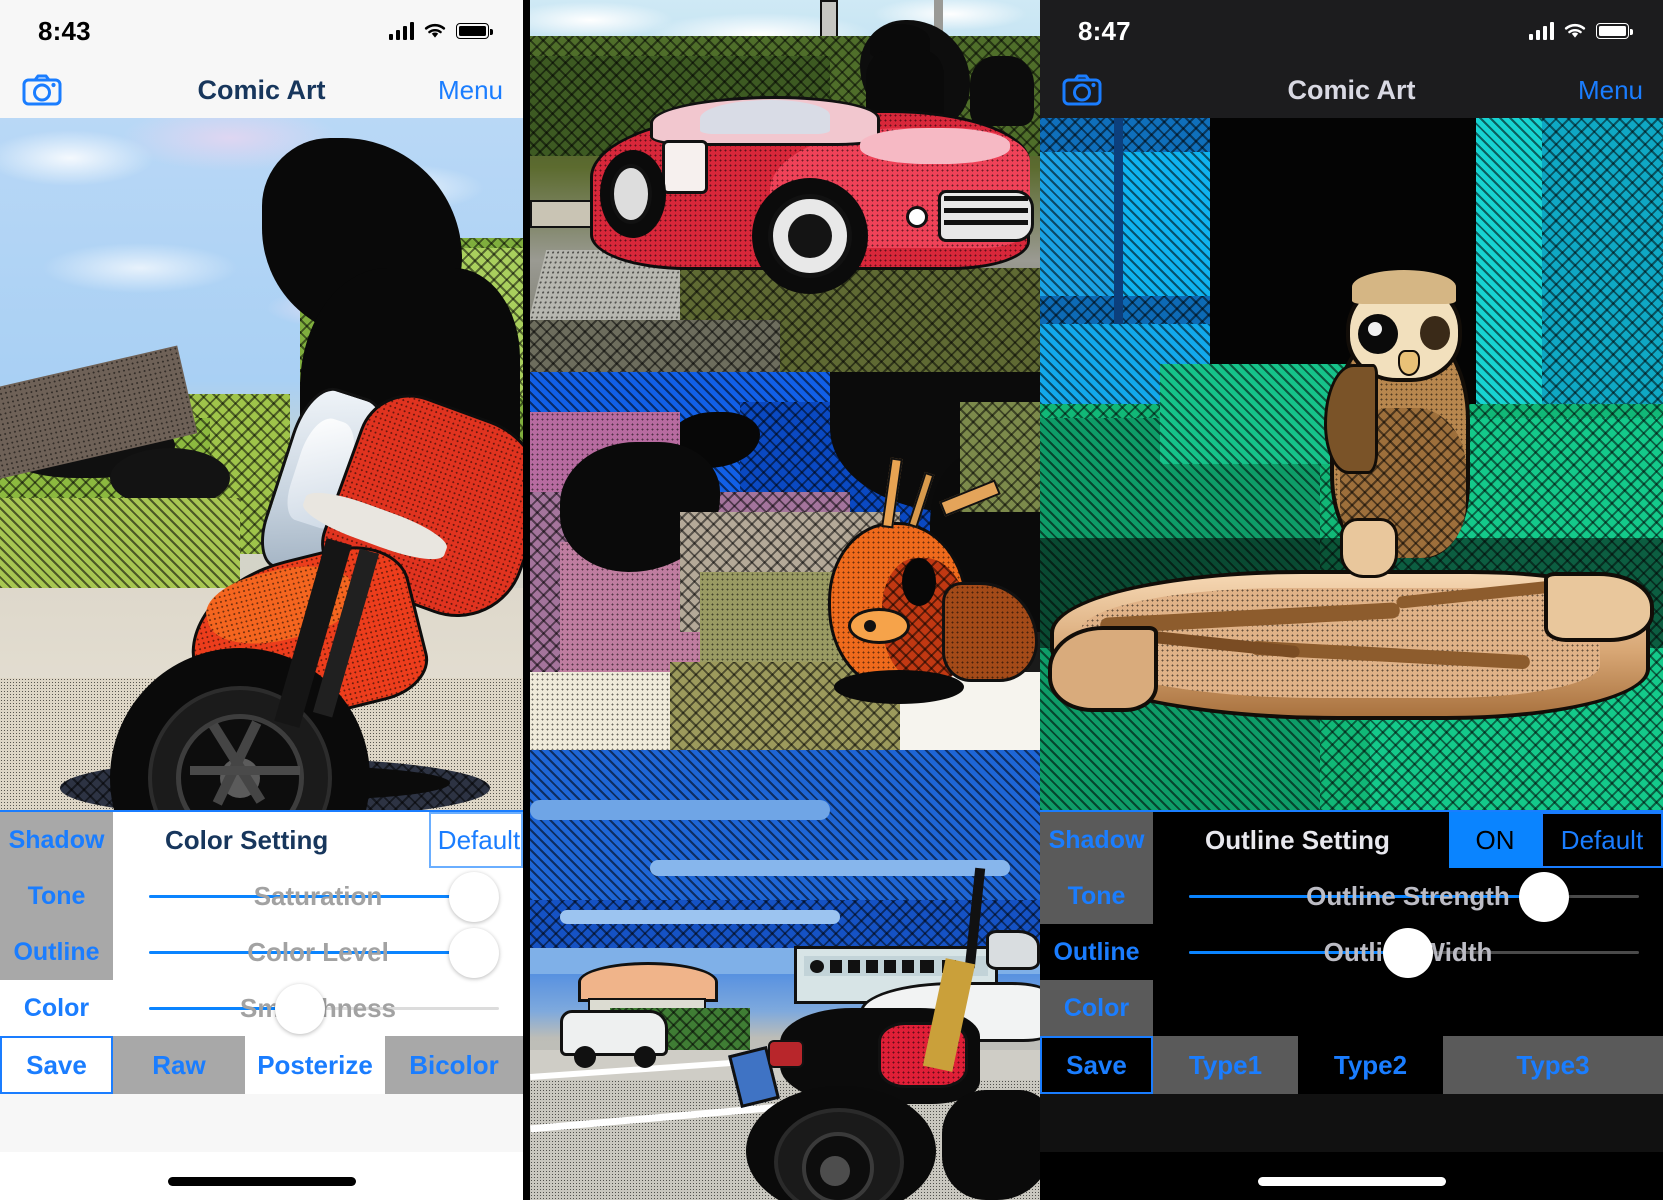  Describe the element at coordinates (1495, 840) in the screenshot. I see `outline-on-toggle: ON` at that location.